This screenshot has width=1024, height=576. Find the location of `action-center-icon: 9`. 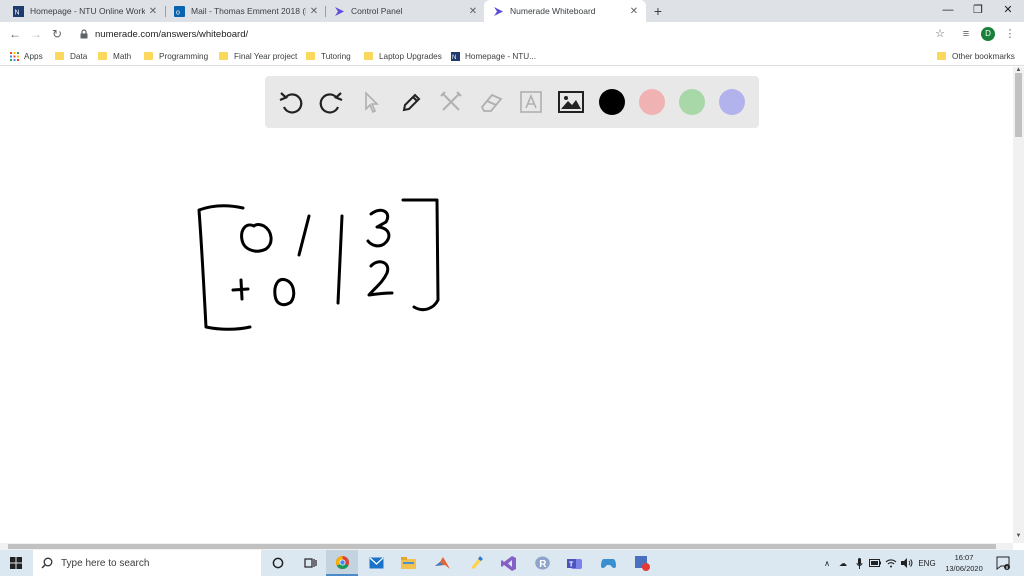

action-center-icon: 9 is located at coordinates (1003, 563).